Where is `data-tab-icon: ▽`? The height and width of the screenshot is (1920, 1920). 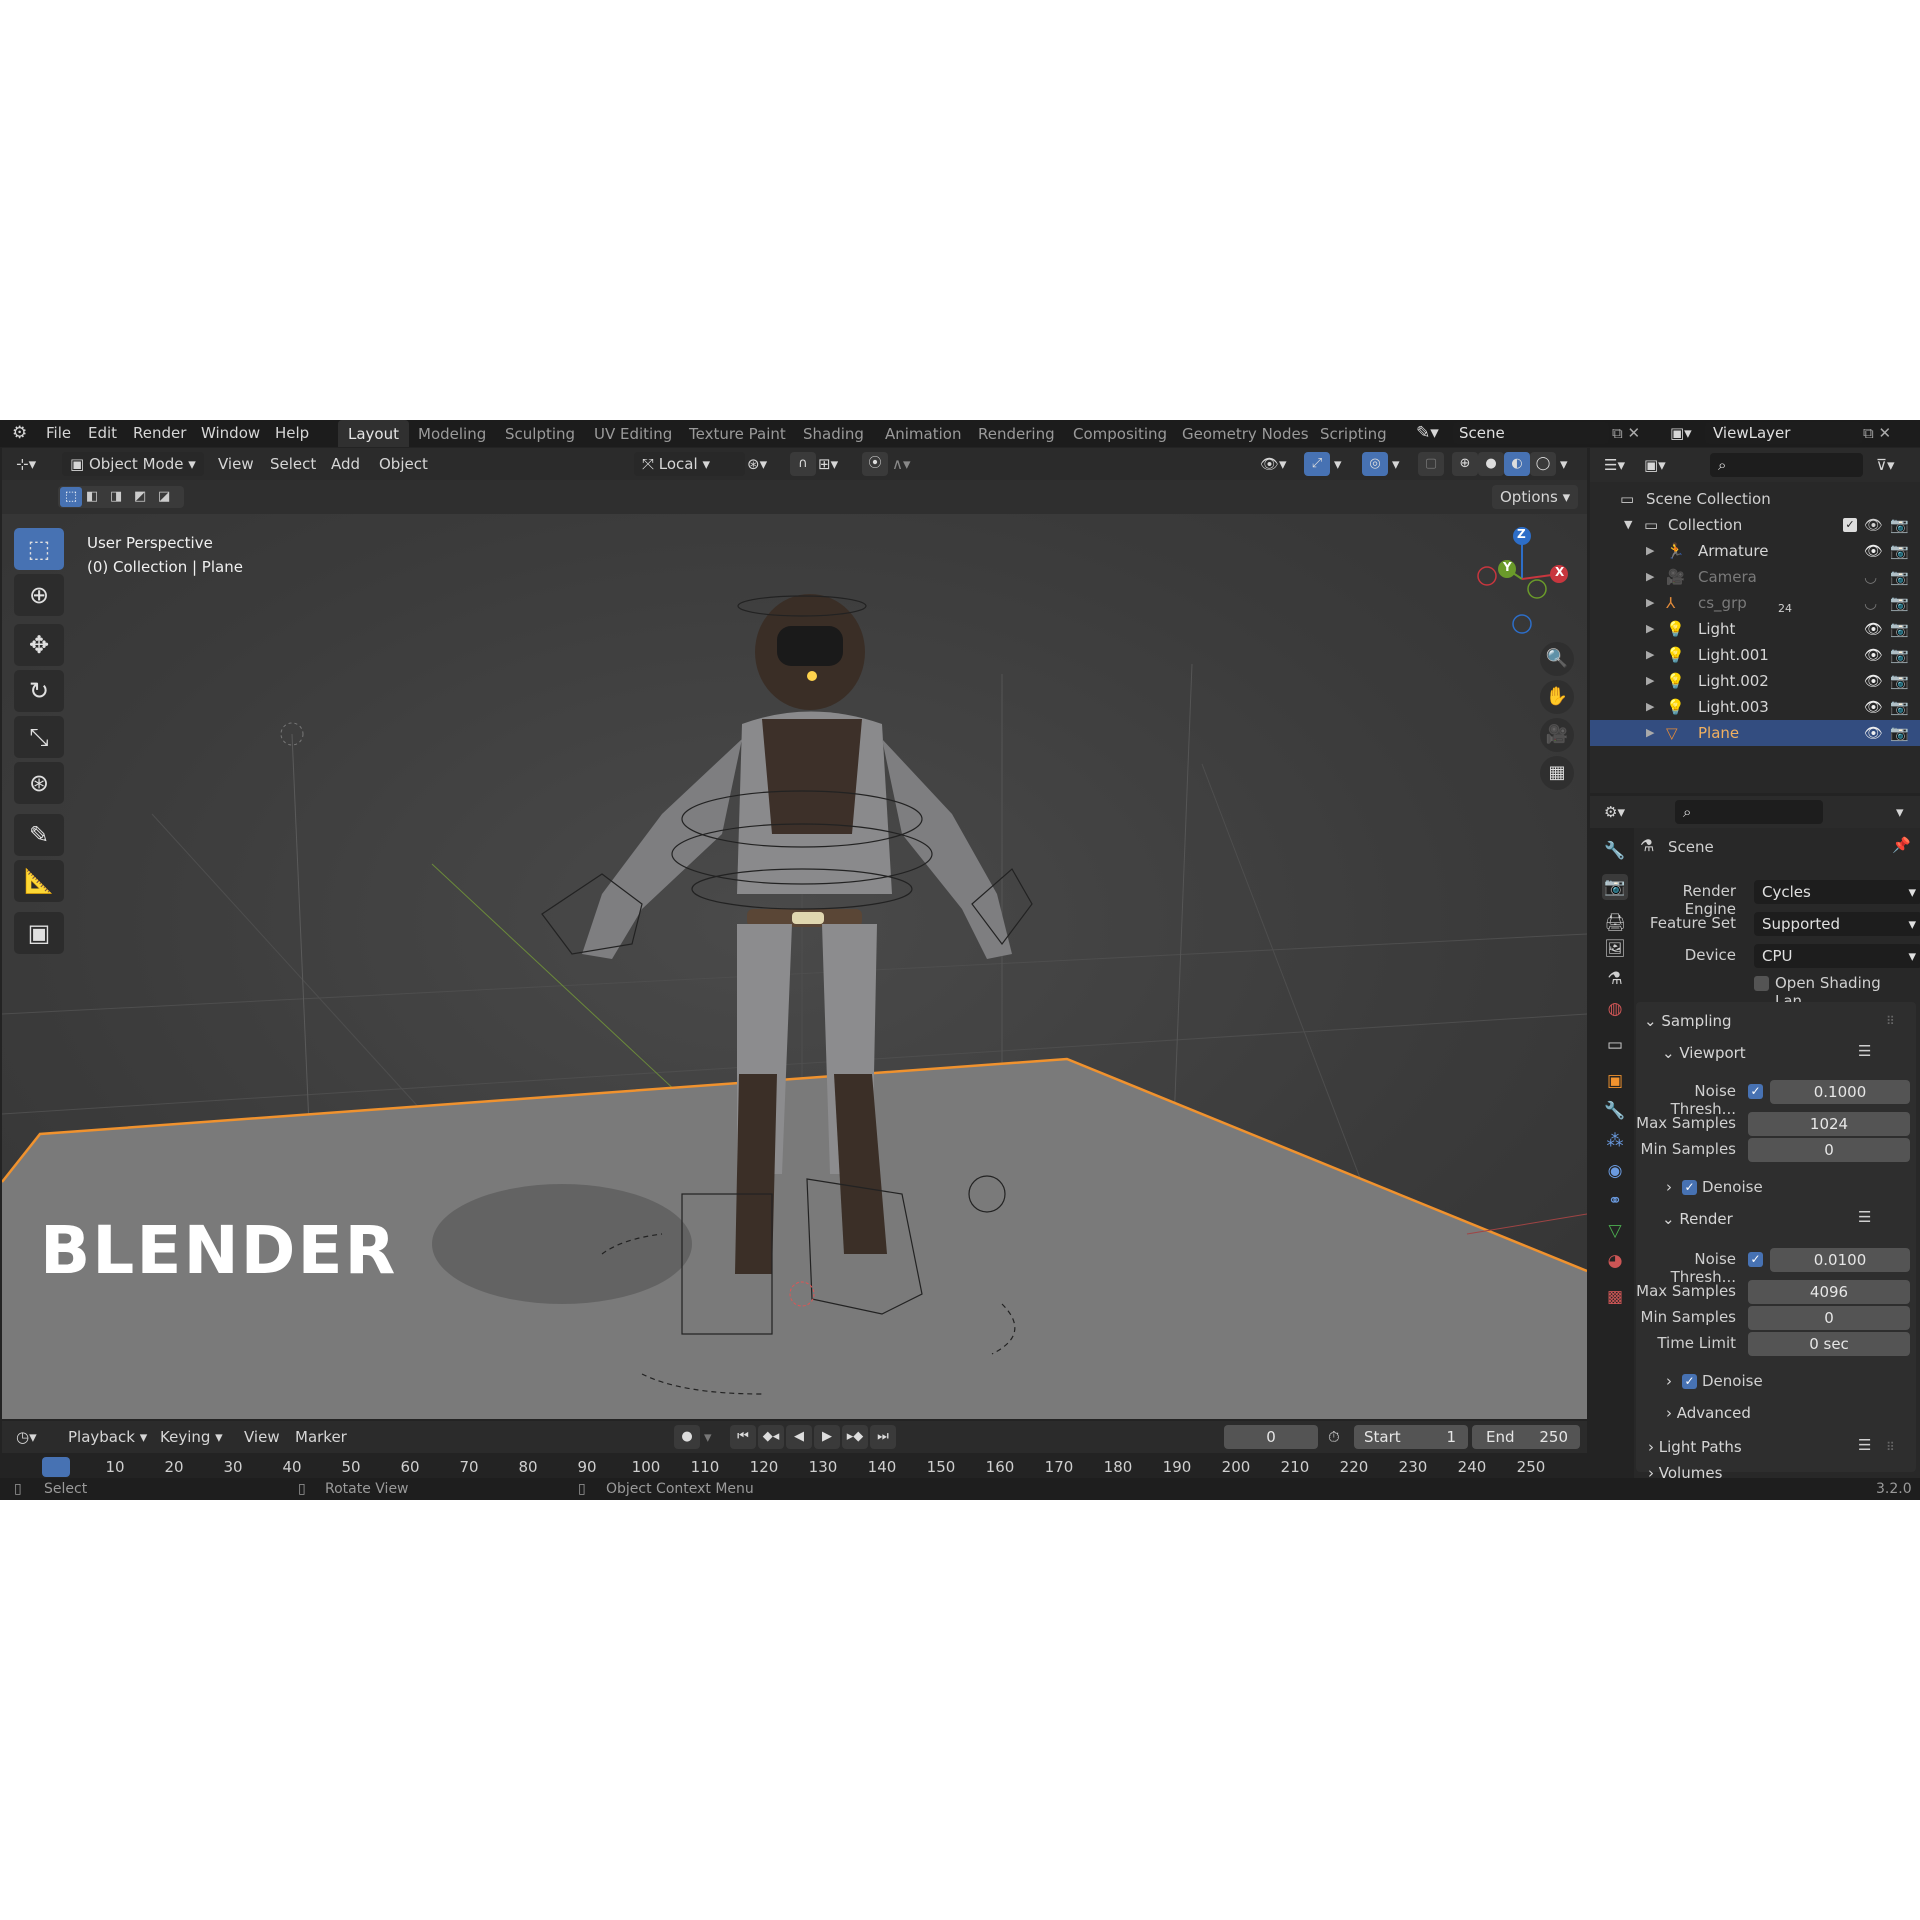
data-tab-icon: ▽ is located at coordinates (1615, 1231).